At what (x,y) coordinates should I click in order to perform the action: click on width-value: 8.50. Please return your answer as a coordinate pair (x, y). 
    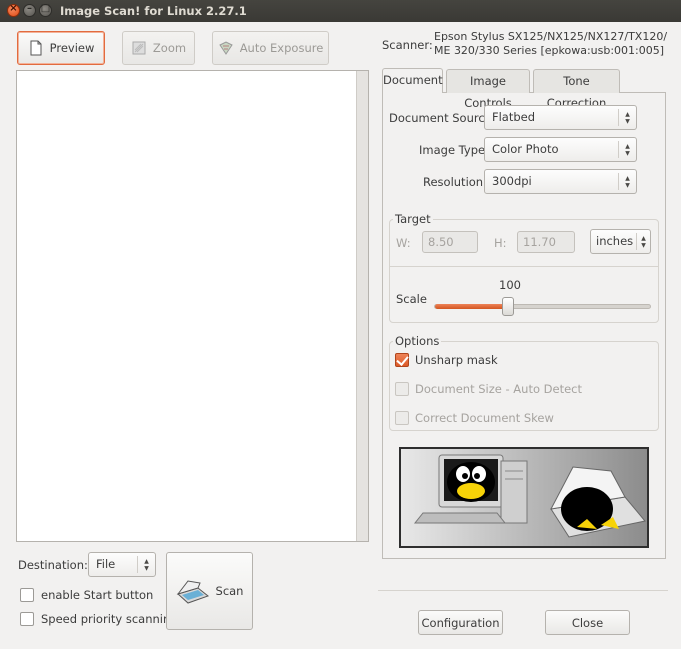
    Looking at the image, I should click on (441, 242).